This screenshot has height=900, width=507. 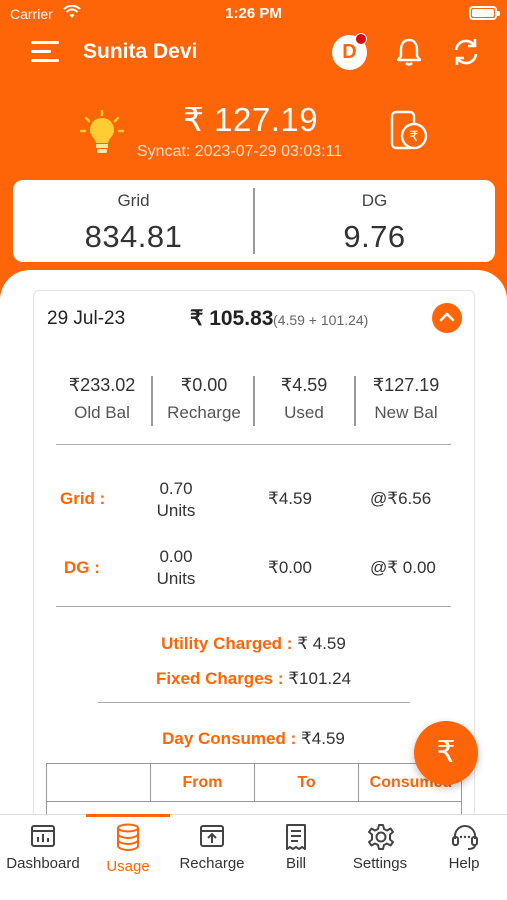 What do you see at coordinates (466, 52) in the screenshot?
I see `refresh-icon` at bounding box center [466, 52].